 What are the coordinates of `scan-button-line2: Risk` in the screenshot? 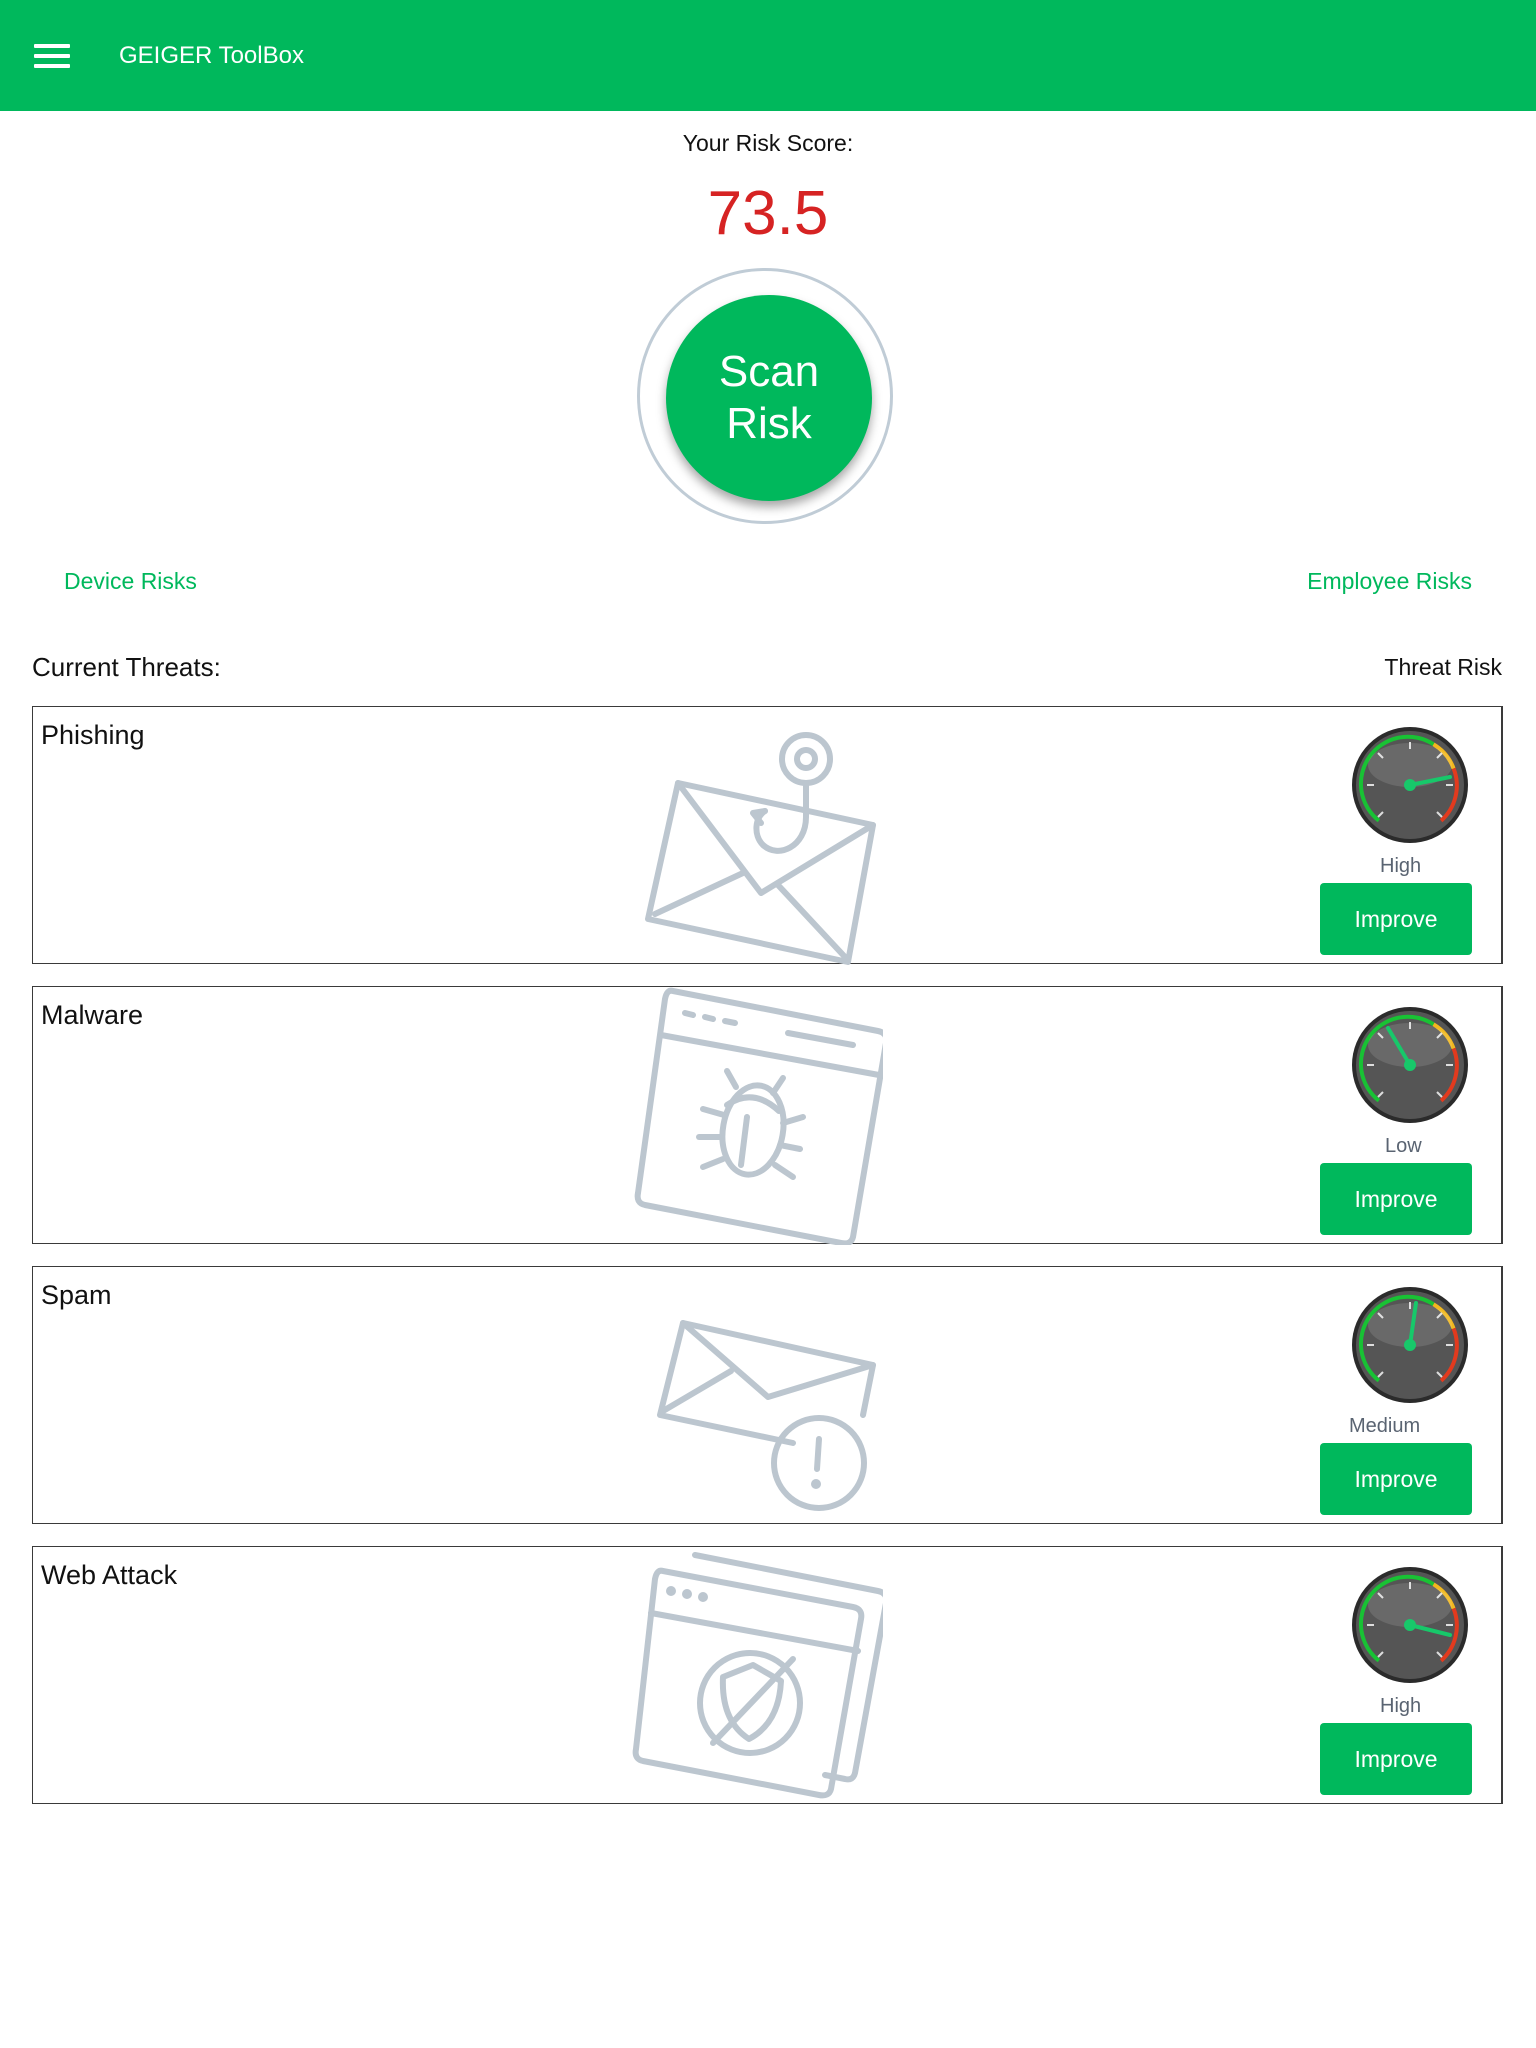 It's located at (769, 423).